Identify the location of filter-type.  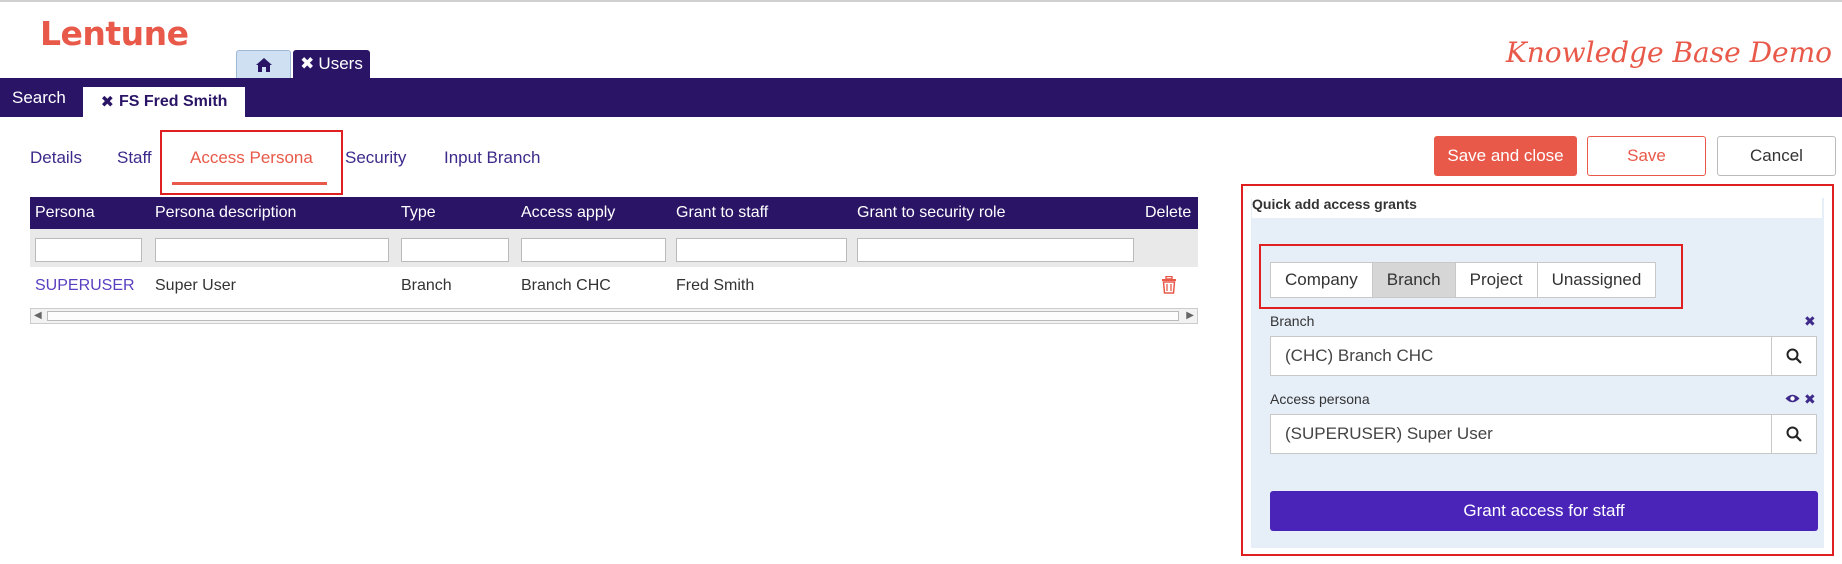
(455, 250).